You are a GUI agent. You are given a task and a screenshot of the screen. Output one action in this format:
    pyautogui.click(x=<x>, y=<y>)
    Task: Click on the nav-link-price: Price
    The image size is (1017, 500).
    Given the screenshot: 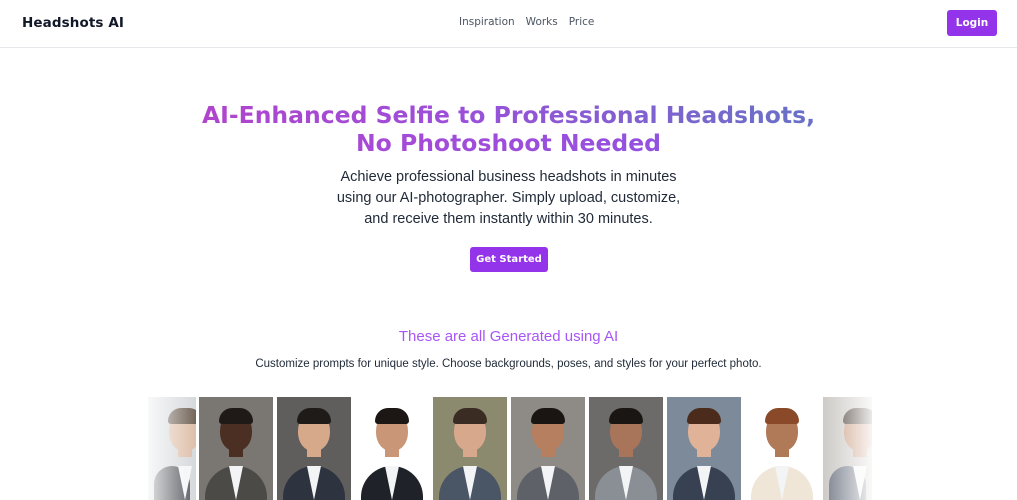 What is the action you would take?
    pyautogui.click(x=582, y=22)
    